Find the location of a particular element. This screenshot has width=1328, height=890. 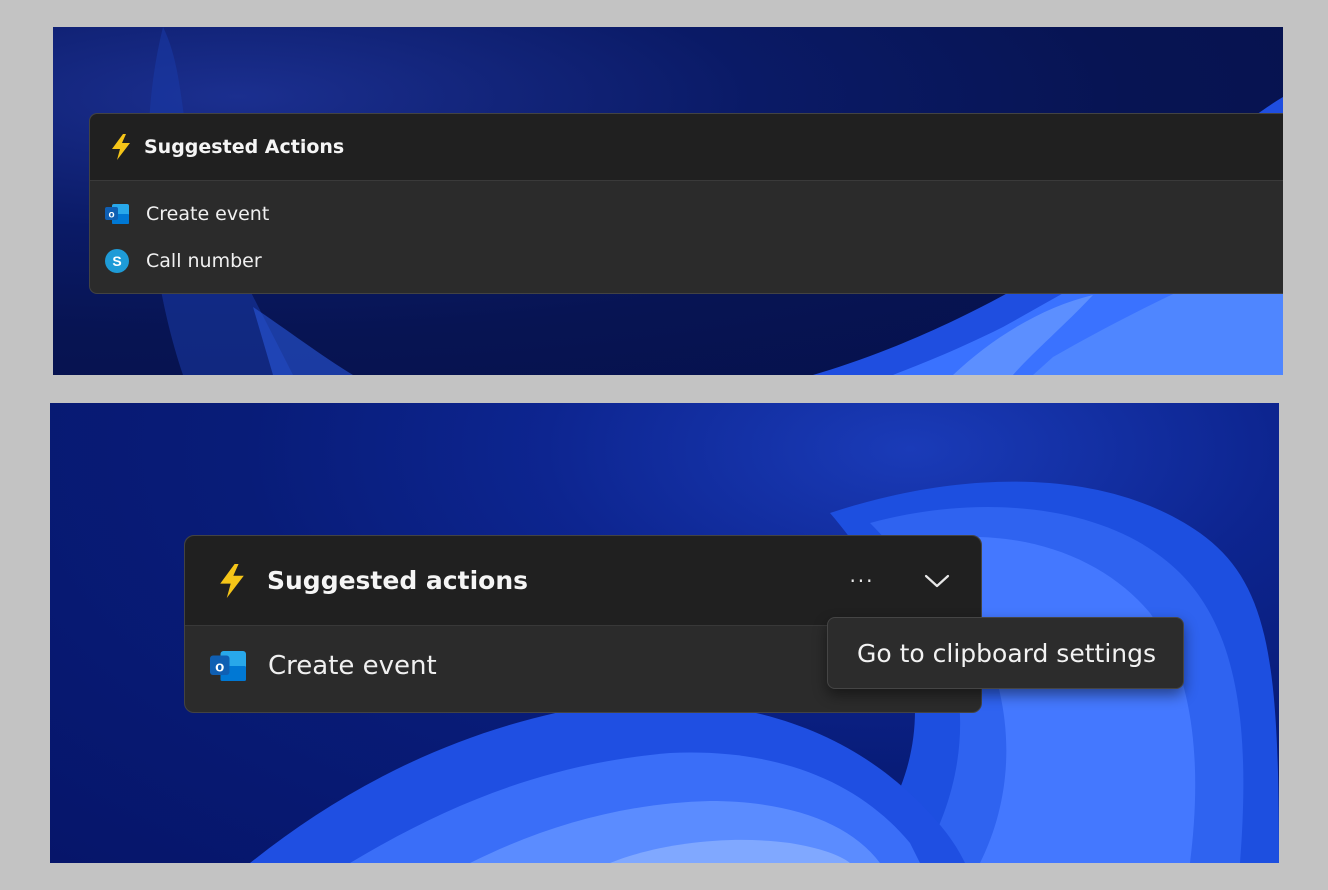

skype-icon: S is located at coordinates (117, 261).